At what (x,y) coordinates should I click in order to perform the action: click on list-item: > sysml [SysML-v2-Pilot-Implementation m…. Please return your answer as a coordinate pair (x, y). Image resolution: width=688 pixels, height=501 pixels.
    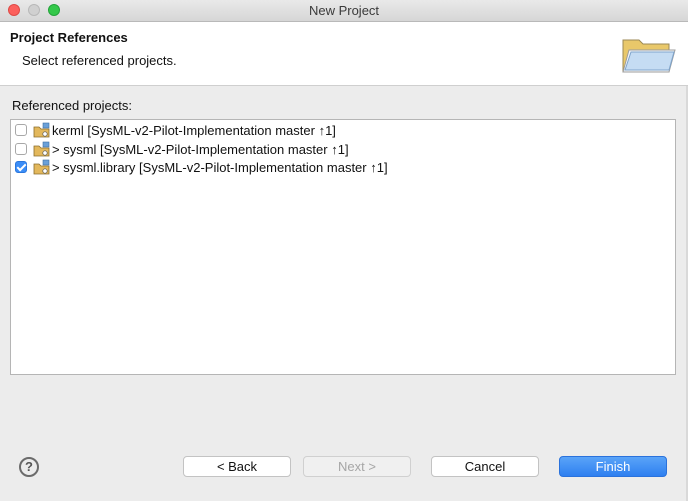
    Looking at the image, I should click on (341, 149).